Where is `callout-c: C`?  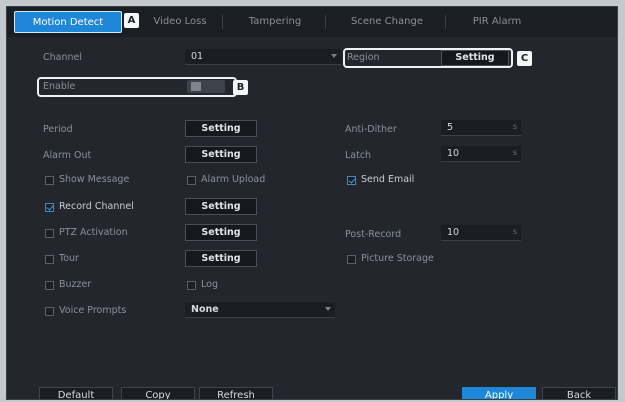 callout-c: C is located at coordinates (524, 58).